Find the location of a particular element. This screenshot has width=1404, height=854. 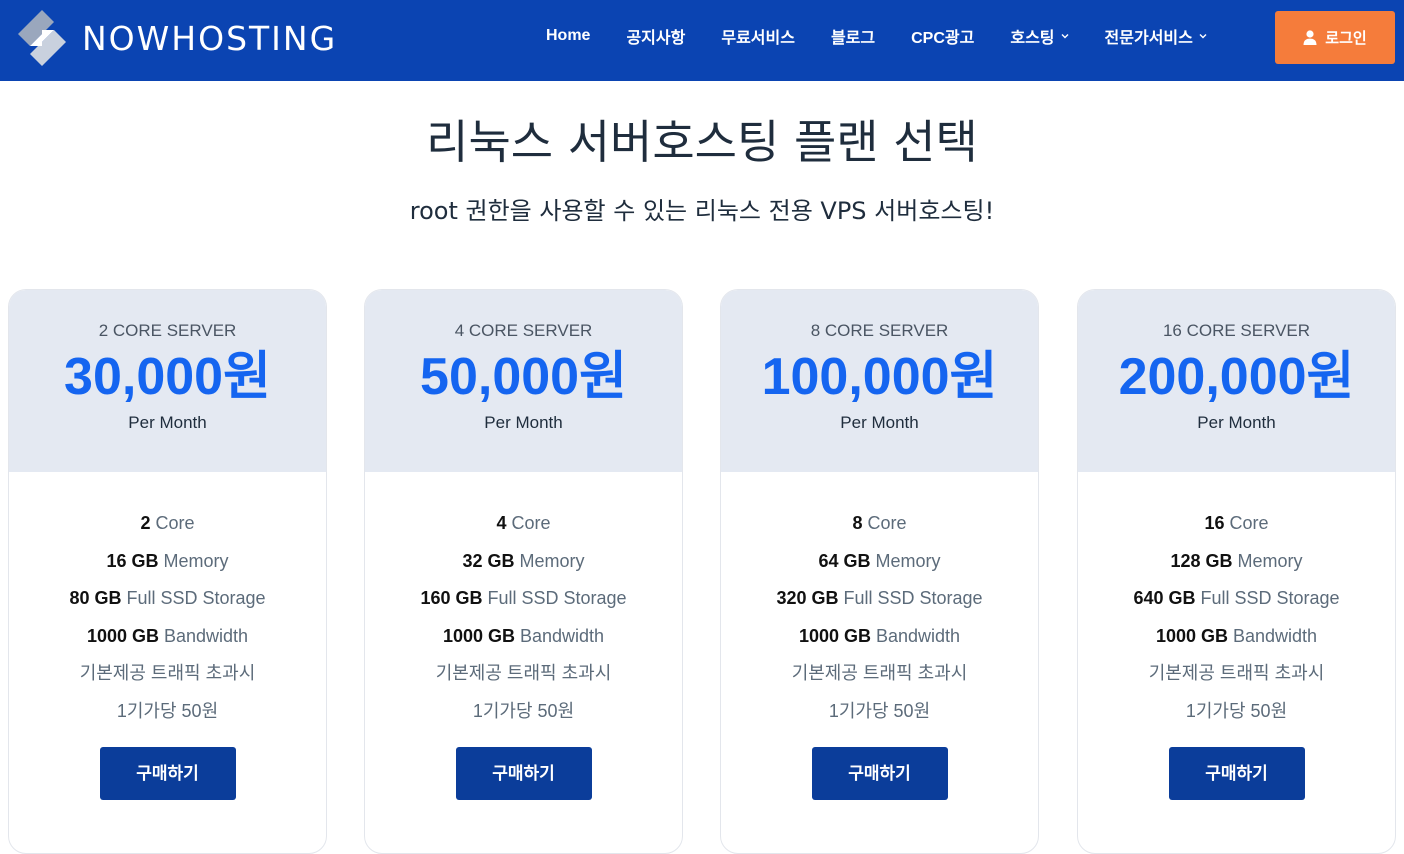

nav-item-label: CPC광고 is located at coordinates (943, 38).